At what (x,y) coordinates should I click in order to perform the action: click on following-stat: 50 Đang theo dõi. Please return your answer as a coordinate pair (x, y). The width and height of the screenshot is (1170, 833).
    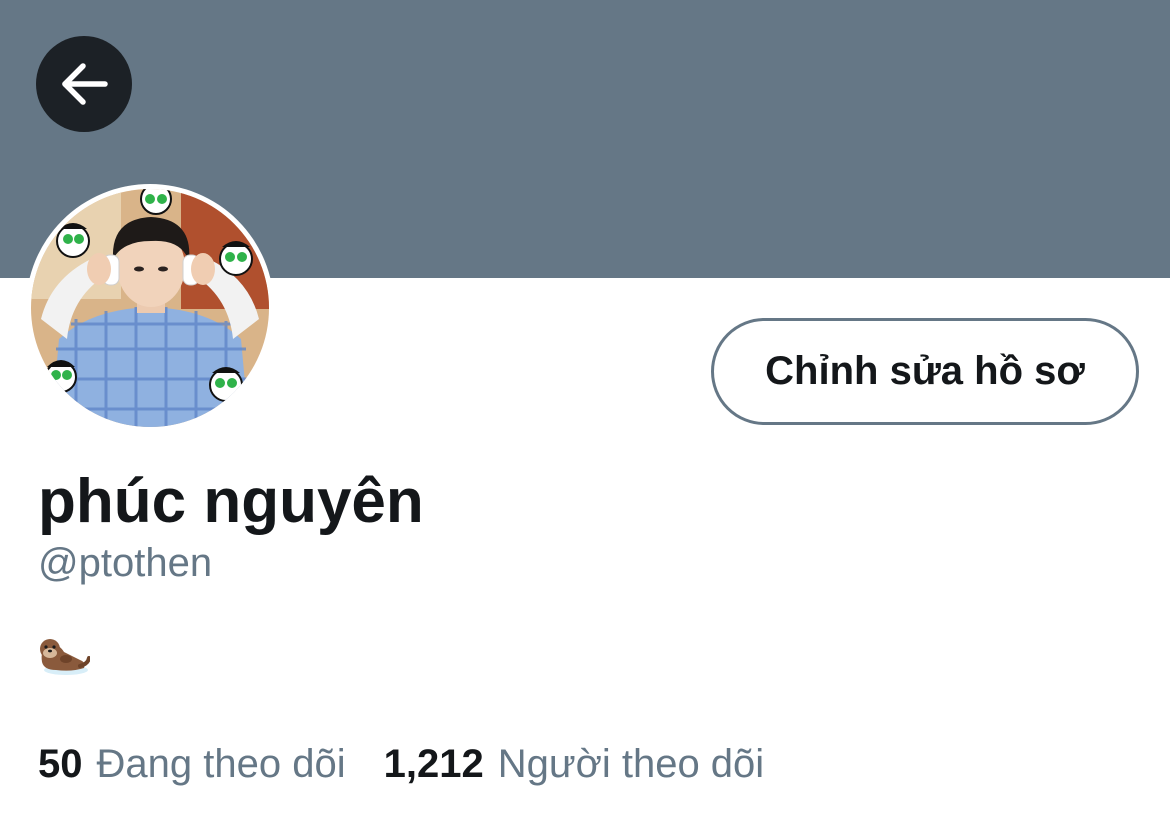
    Looking at the image, I should click on (192, 764).